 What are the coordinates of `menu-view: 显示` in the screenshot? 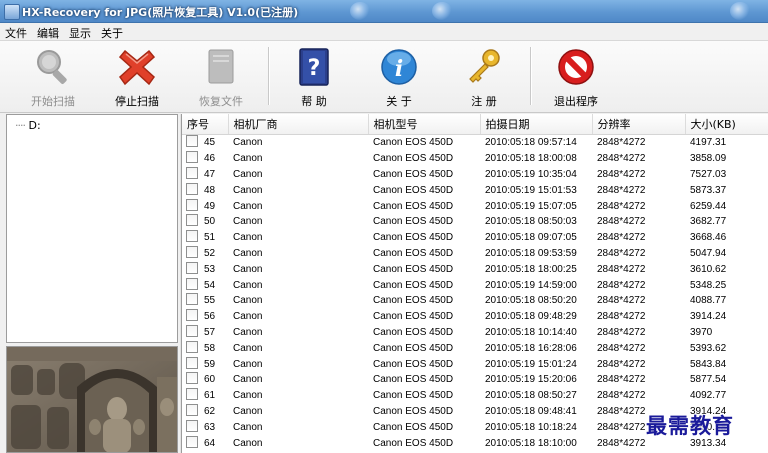 It's located at (80, 32).